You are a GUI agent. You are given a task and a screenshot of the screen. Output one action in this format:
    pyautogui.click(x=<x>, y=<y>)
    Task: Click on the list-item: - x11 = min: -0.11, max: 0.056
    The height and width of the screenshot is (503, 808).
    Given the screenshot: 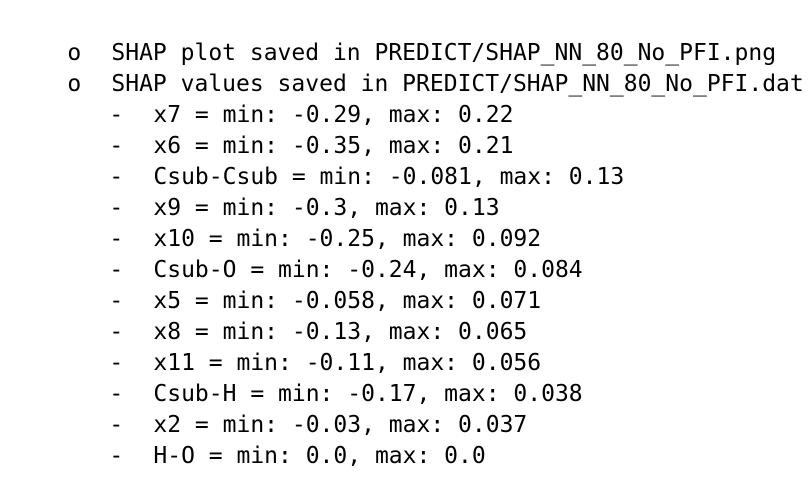 What is the action you would take?
    pyautogui.click(x=297, y=346)
    